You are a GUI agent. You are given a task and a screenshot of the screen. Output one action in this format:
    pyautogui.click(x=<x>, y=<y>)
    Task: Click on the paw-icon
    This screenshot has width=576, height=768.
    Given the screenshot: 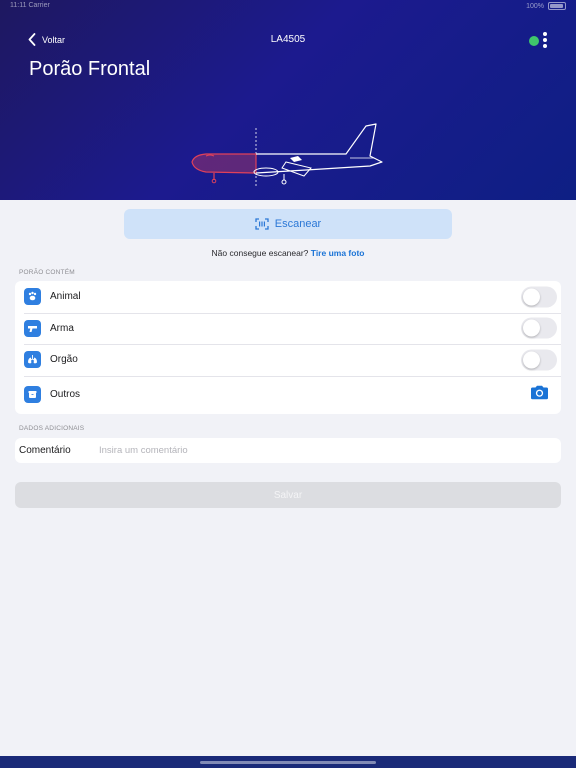 What is the action you would take?
    pyautogui.click(x=32, y=297)
    